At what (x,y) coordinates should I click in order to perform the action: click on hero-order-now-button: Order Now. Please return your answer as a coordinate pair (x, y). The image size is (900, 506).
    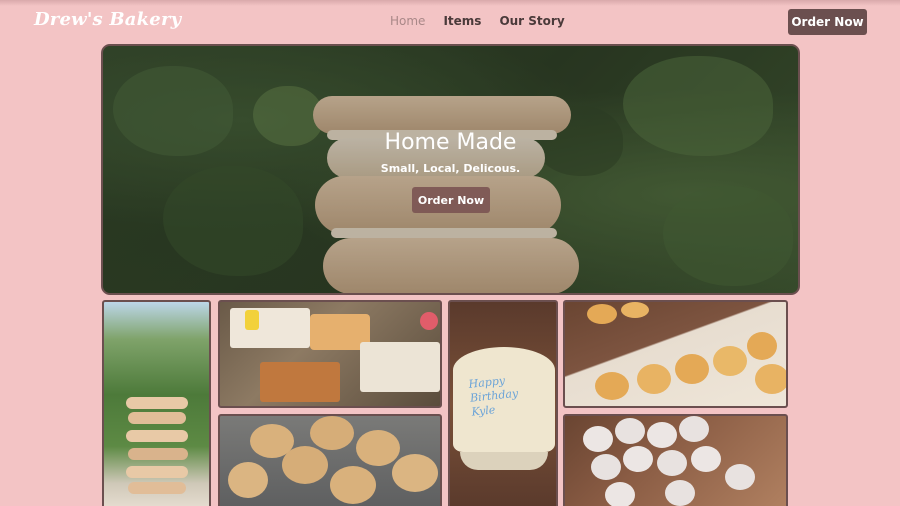
    Looking at the image, I should click on (451, 200).